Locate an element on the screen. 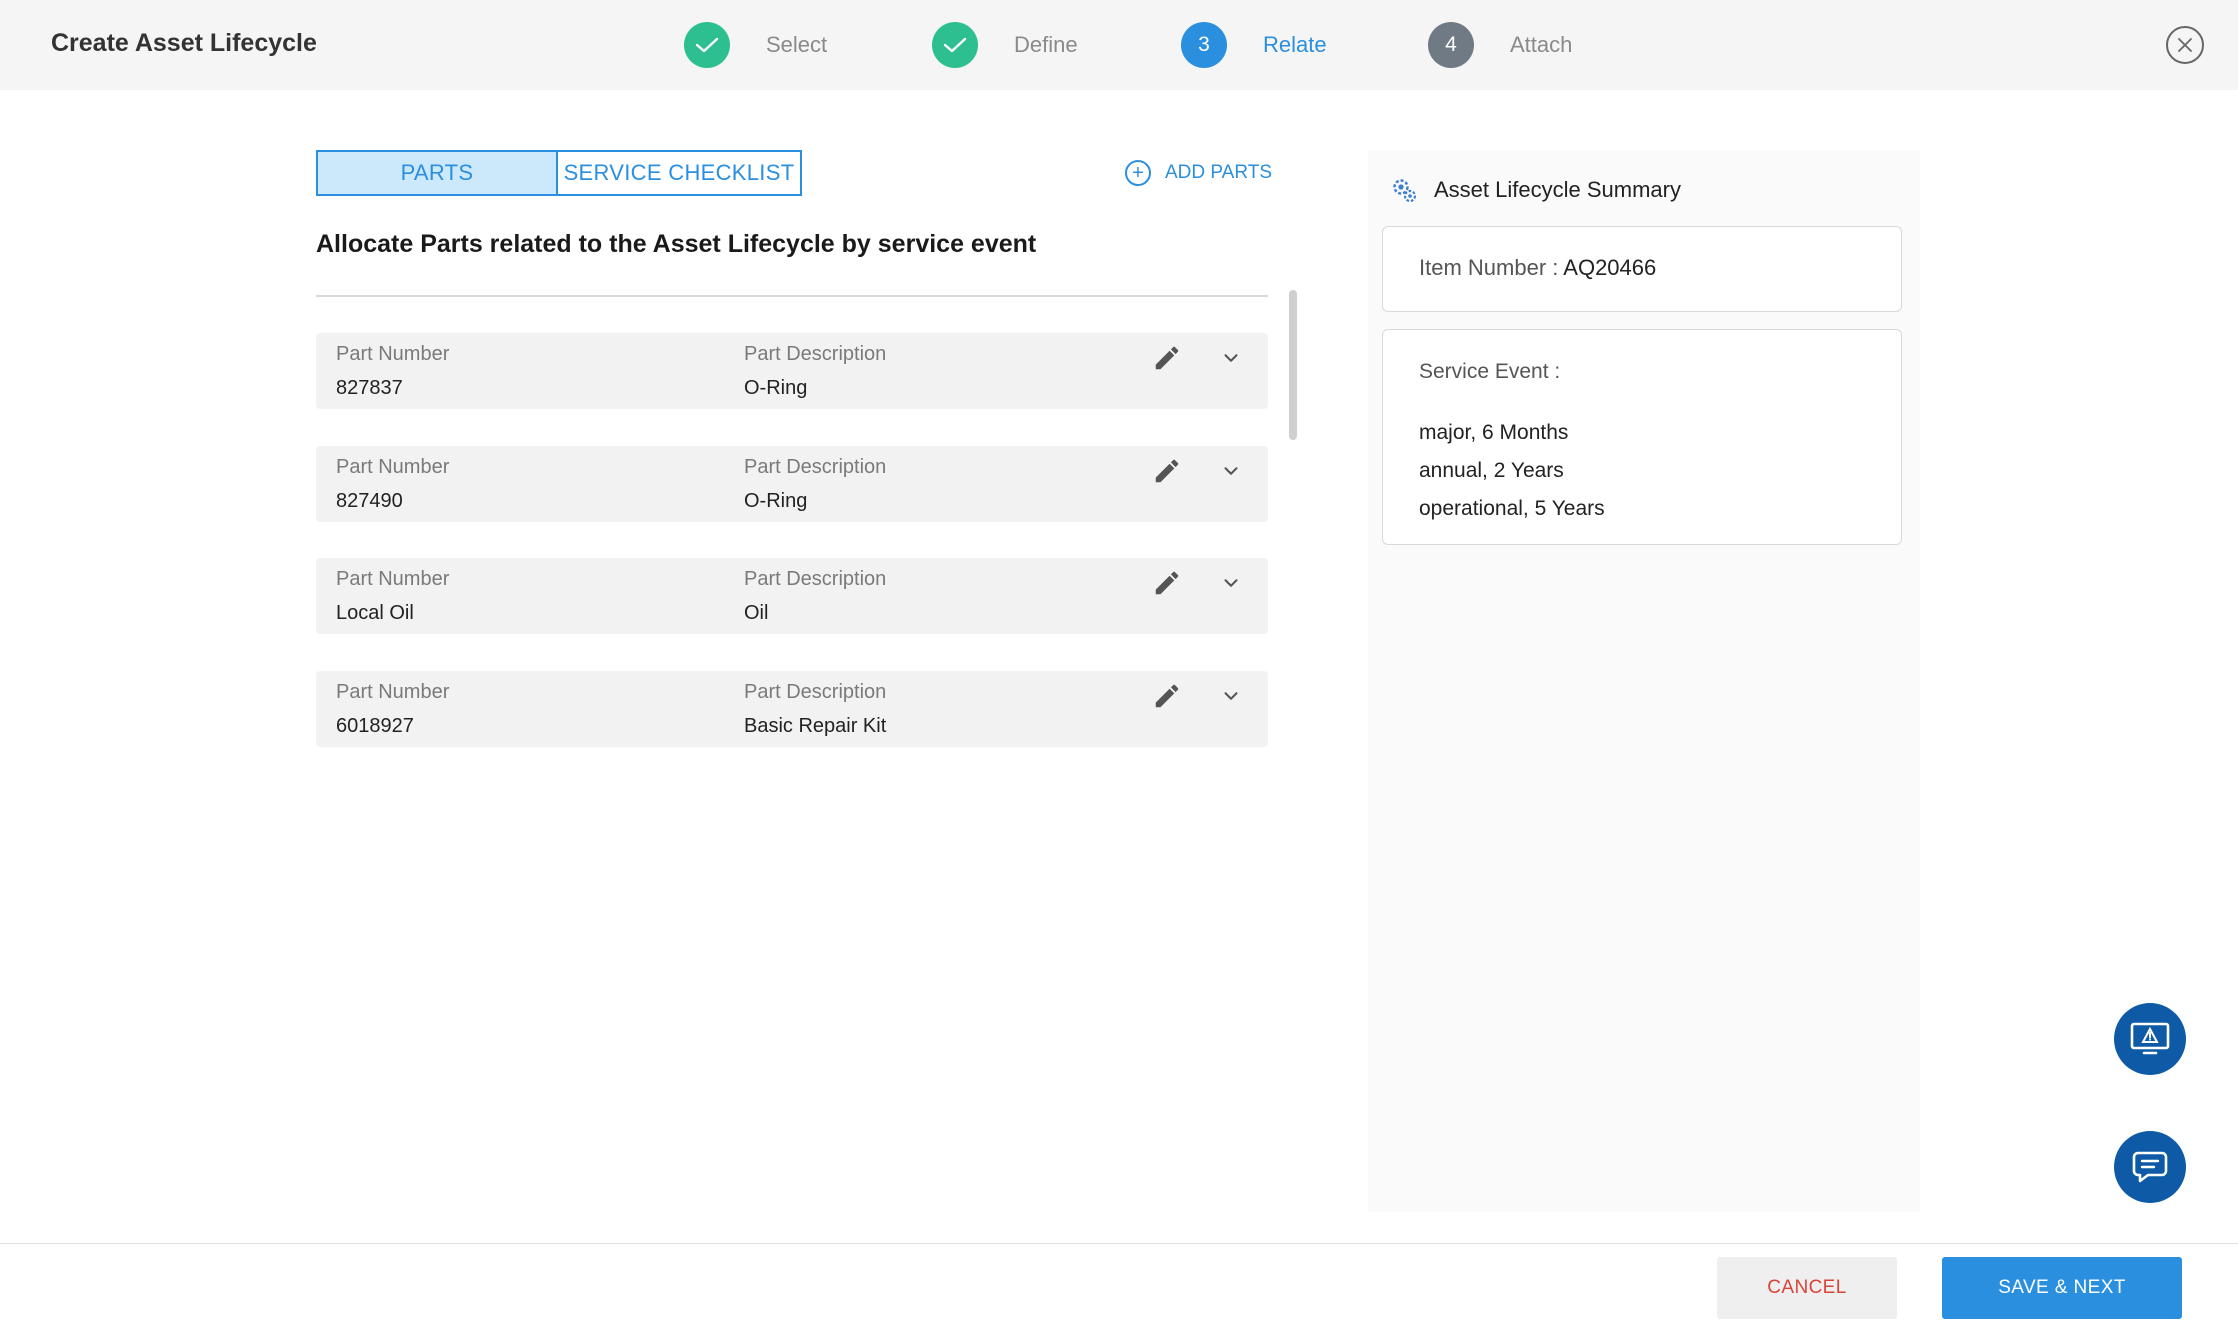 The height and width of the screenshot is (1332, 2238). cancel-button: CANCEL is located at coordinates (1807, 1288).